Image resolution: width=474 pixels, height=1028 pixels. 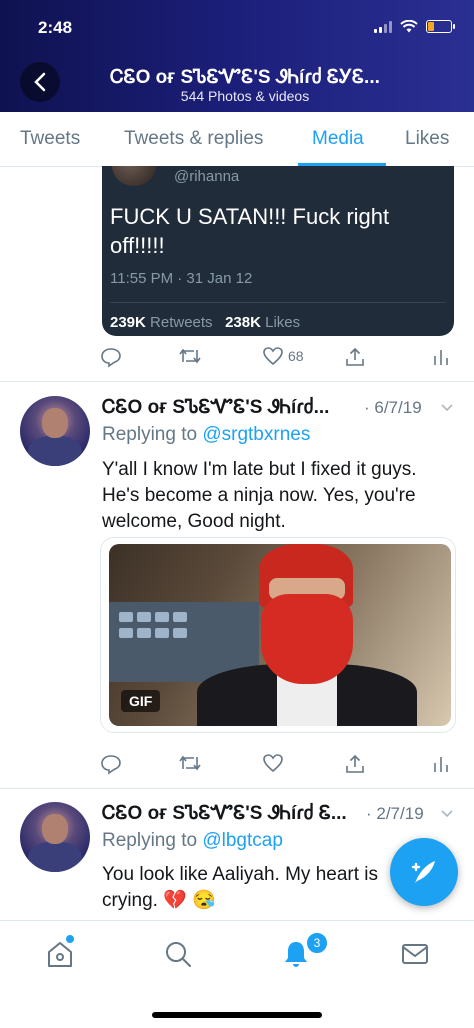 I want to click on search-icon, so click(x=178, y=954).